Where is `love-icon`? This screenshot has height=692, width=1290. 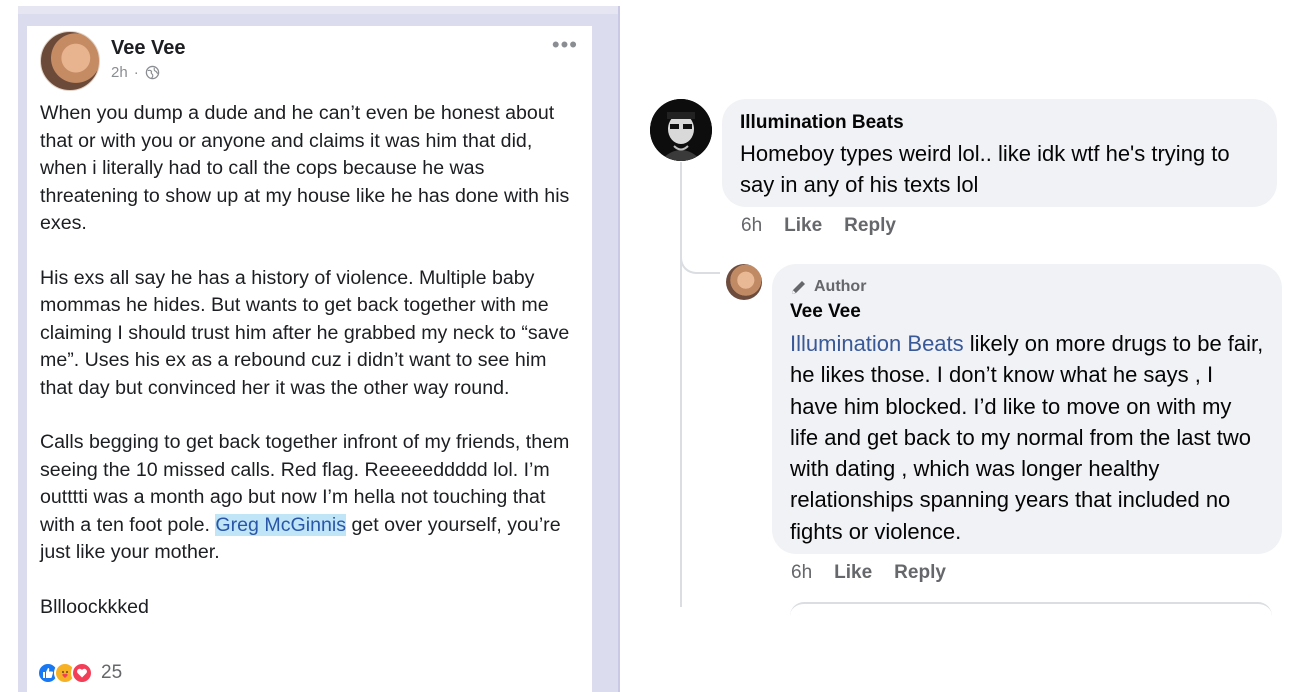
love-icon is located at coordinates (82, 673).